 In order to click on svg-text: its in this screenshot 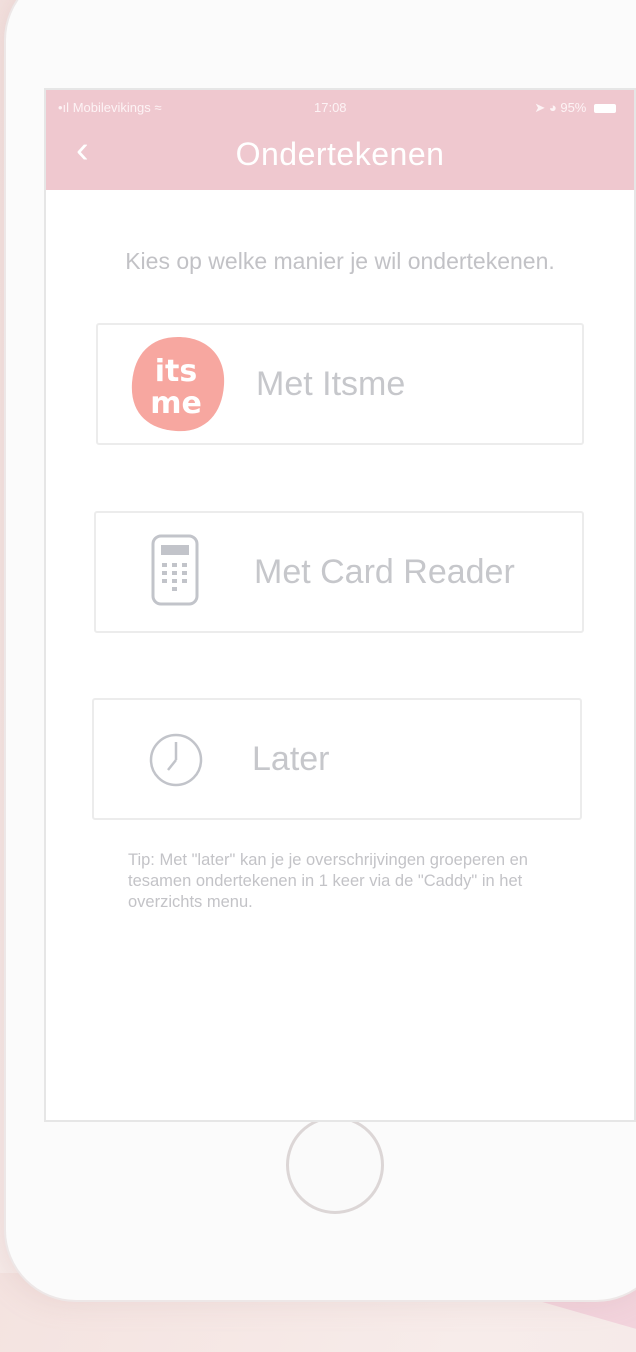, I will do `click(176, 371)`.